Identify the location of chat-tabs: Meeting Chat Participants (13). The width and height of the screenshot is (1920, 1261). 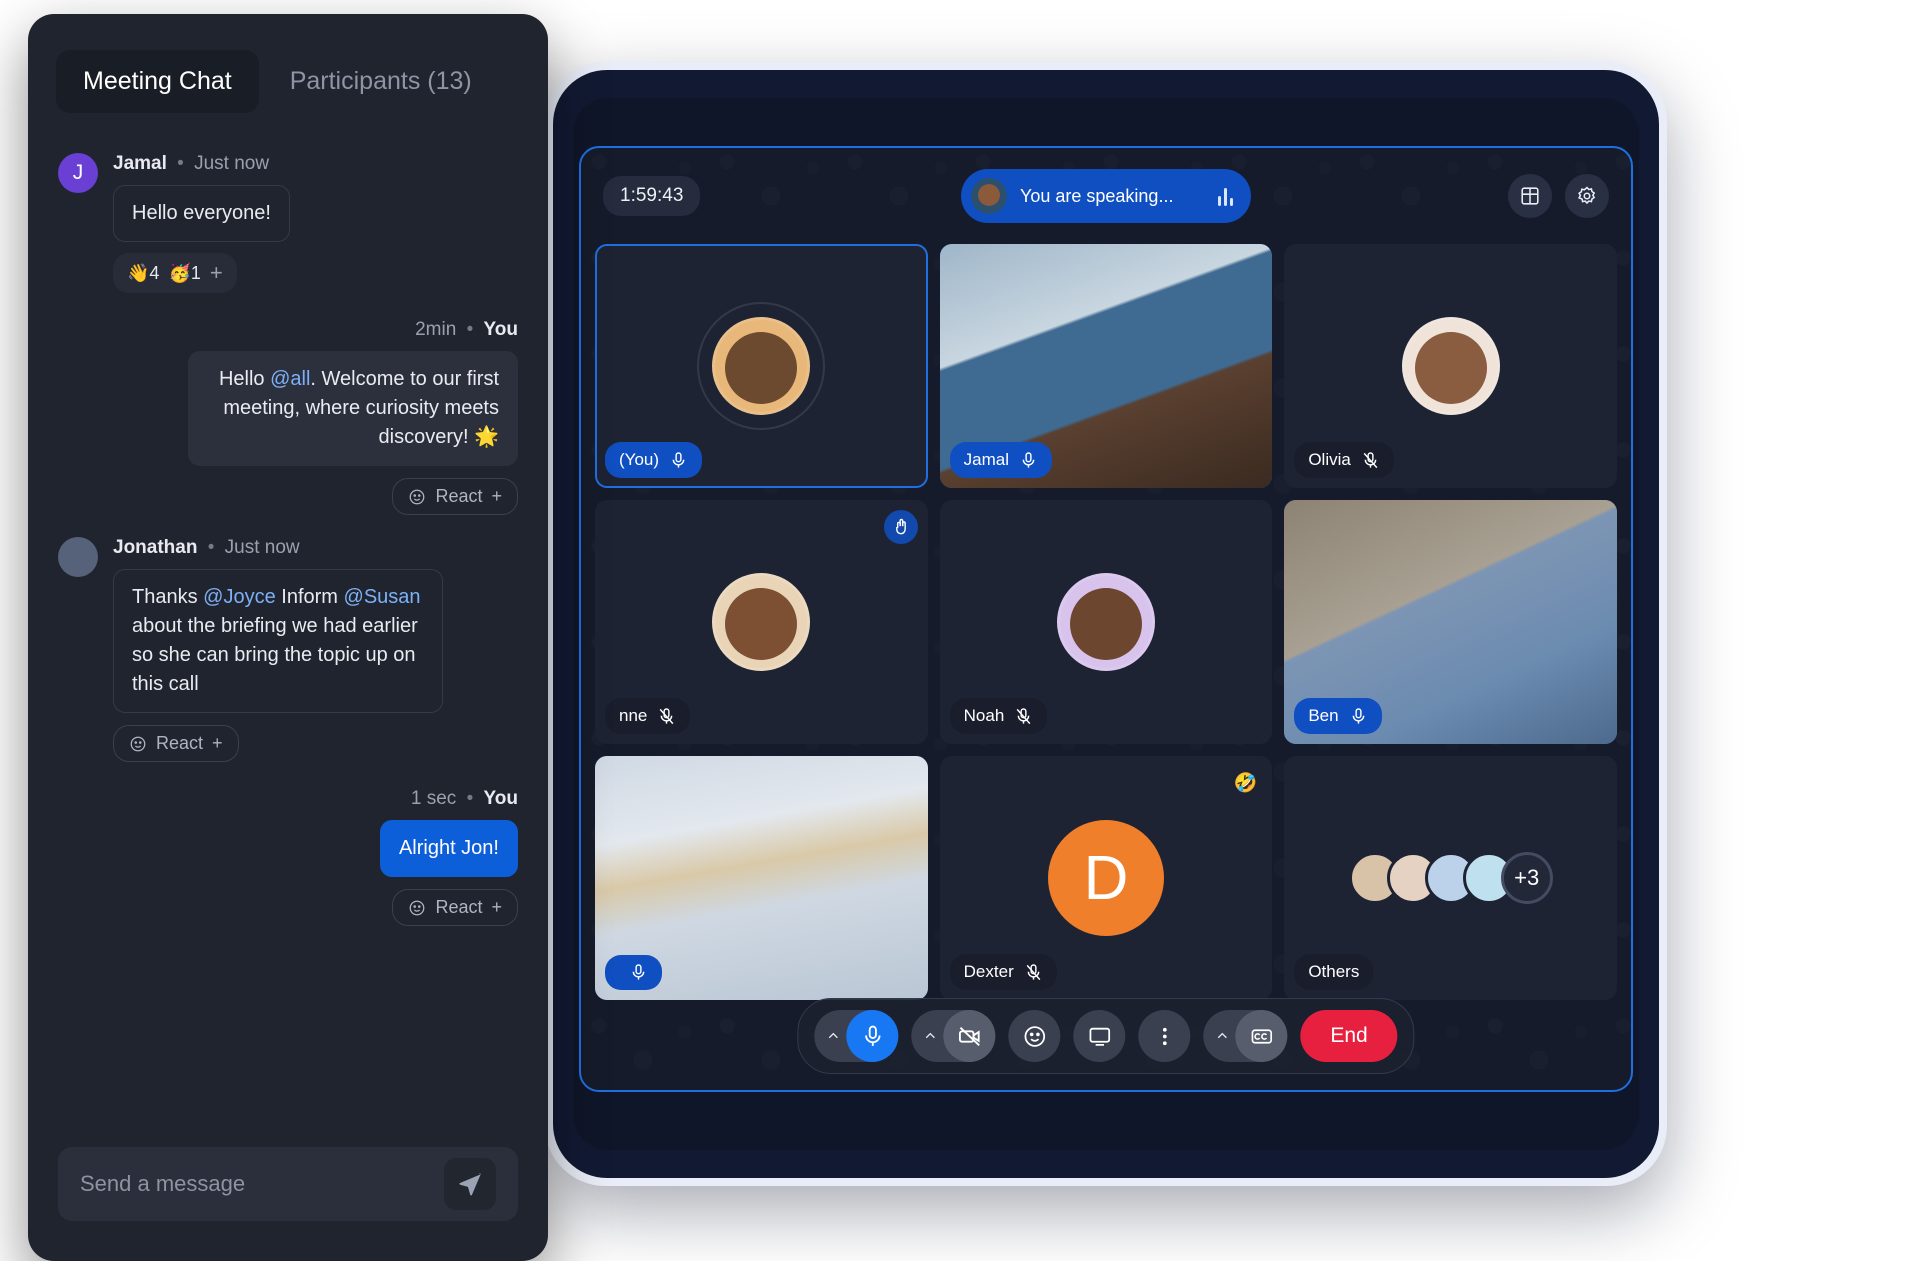
(288, 67).